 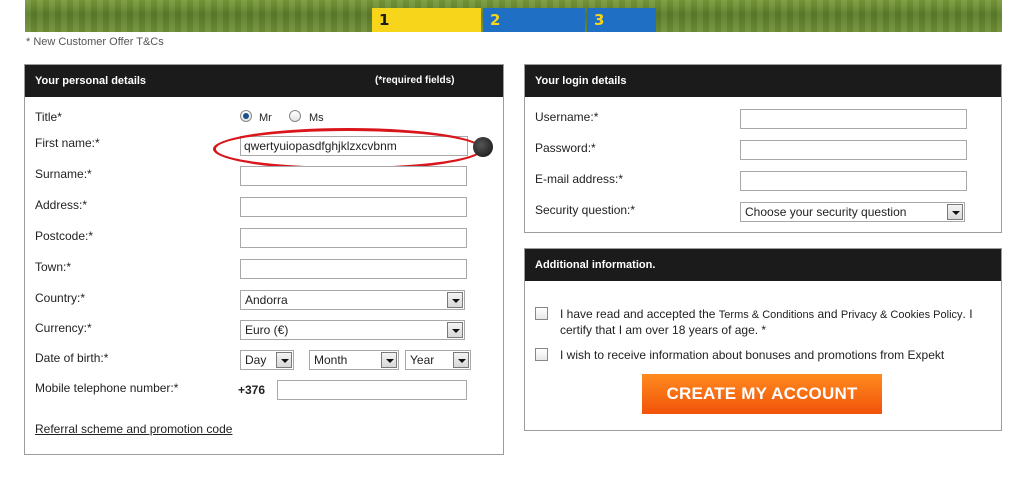 What do you see at coordinates (639, 314) in the screenshot?
I see `terms-text-prefix: I have read and accepted the` at bounding box center [639, 314].